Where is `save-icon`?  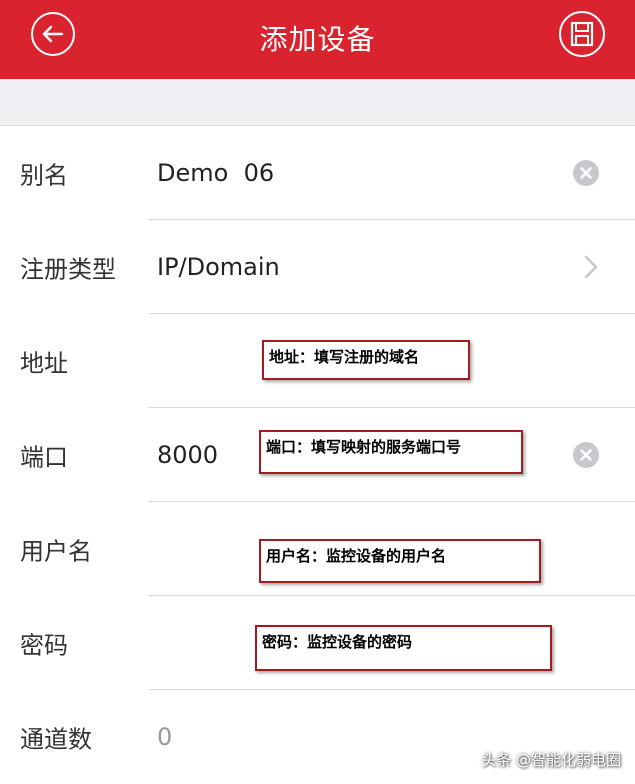
save-icon is located at coordinates (582, 34).